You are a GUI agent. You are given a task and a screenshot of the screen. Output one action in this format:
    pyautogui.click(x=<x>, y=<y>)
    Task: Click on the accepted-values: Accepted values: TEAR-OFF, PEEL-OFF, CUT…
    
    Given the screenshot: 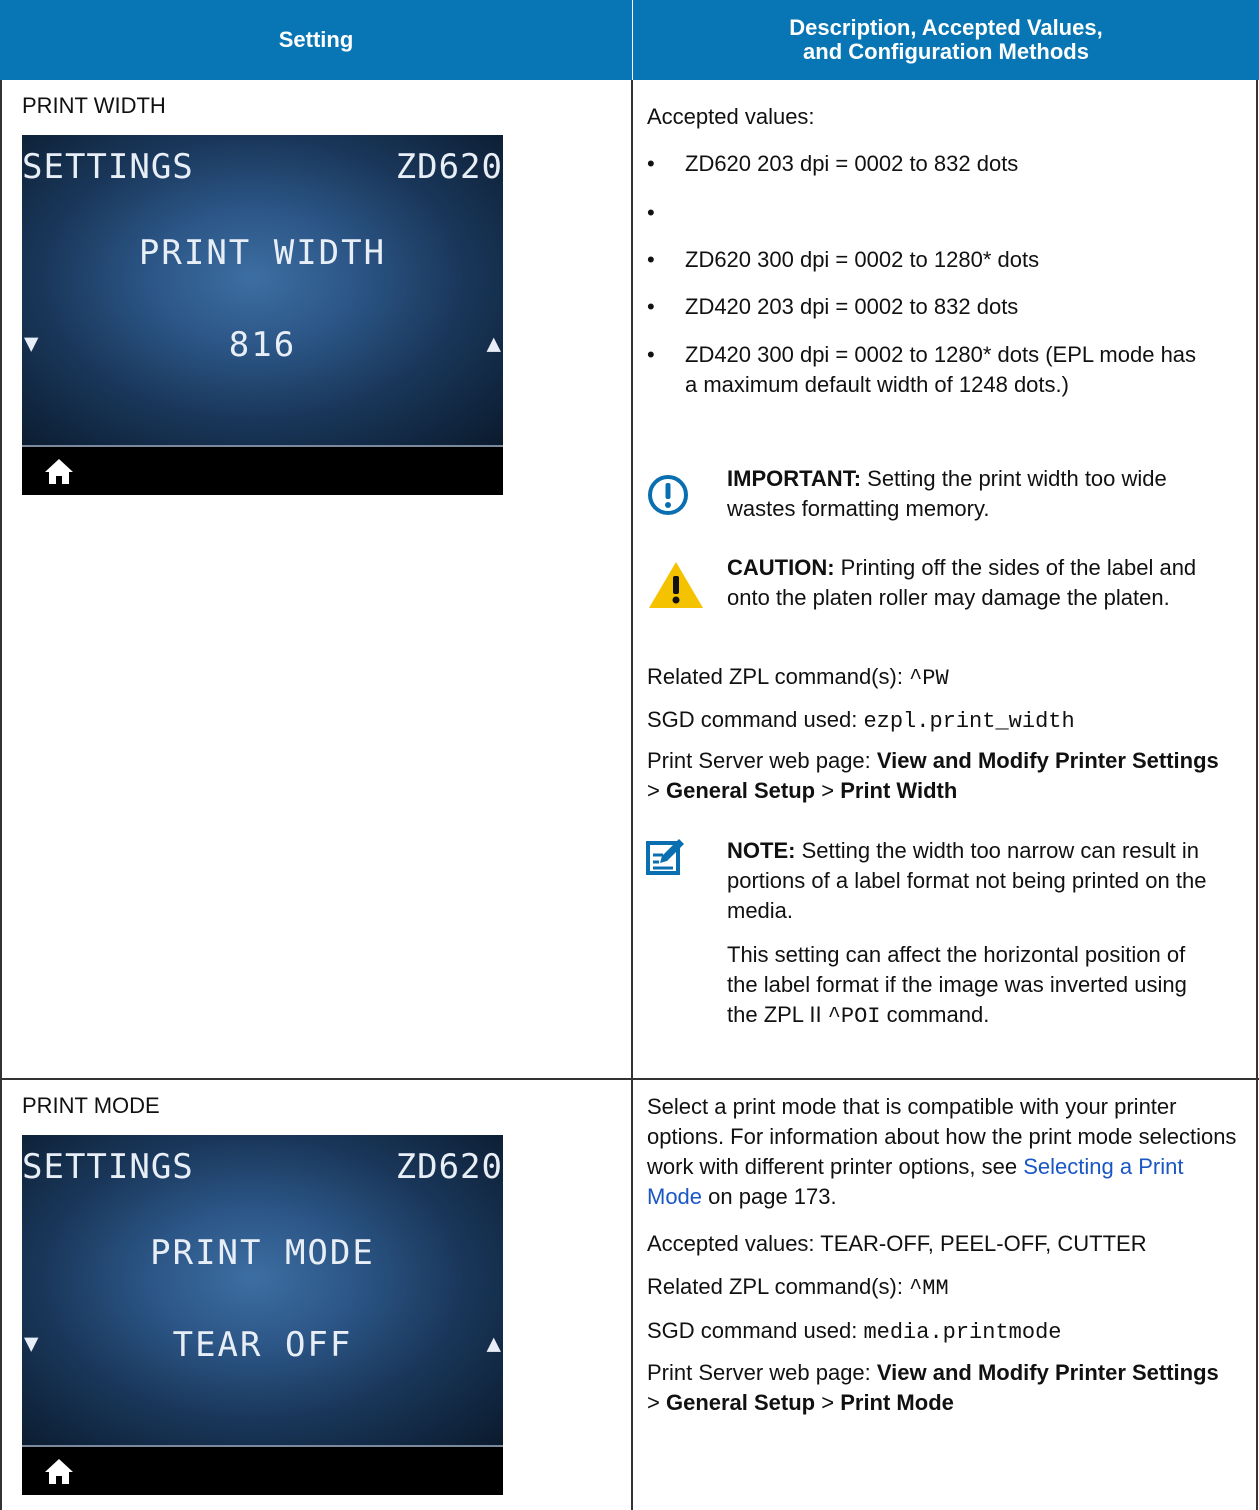 What is the action you would take?
    pyautogui.click(x=897, y=1243)
    